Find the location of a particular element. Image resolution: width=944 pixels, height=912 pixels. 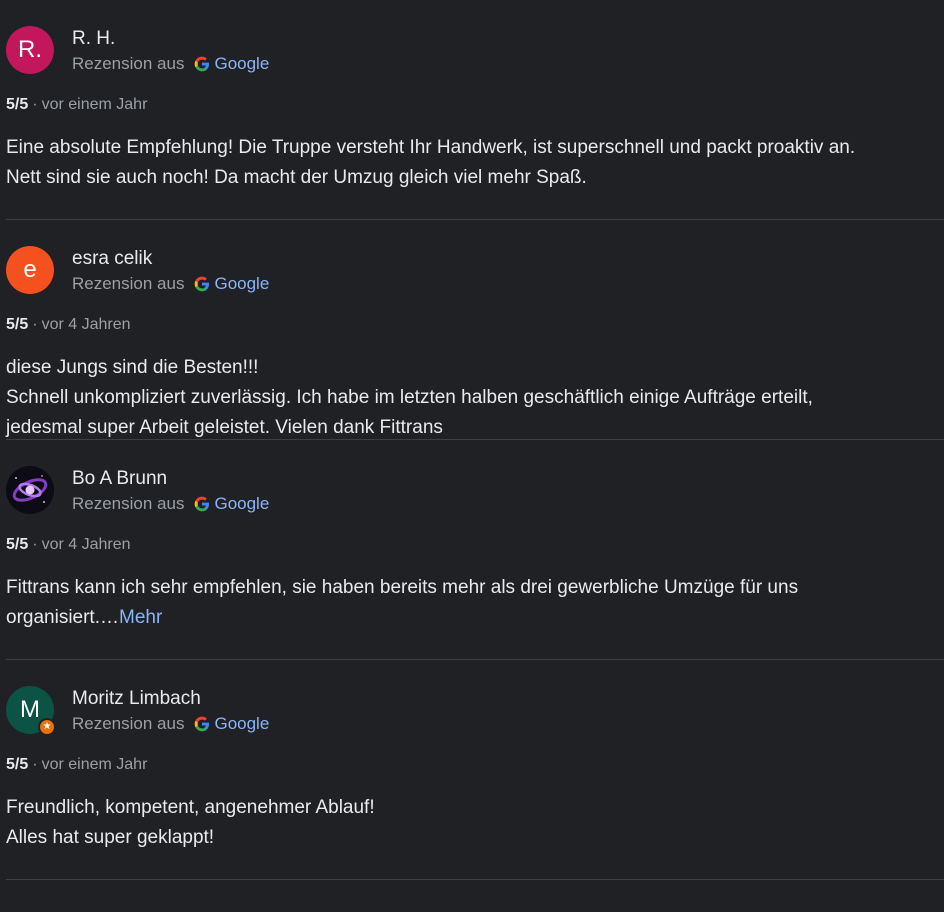

more-link: Mehr is located at coordinates (140, 617).